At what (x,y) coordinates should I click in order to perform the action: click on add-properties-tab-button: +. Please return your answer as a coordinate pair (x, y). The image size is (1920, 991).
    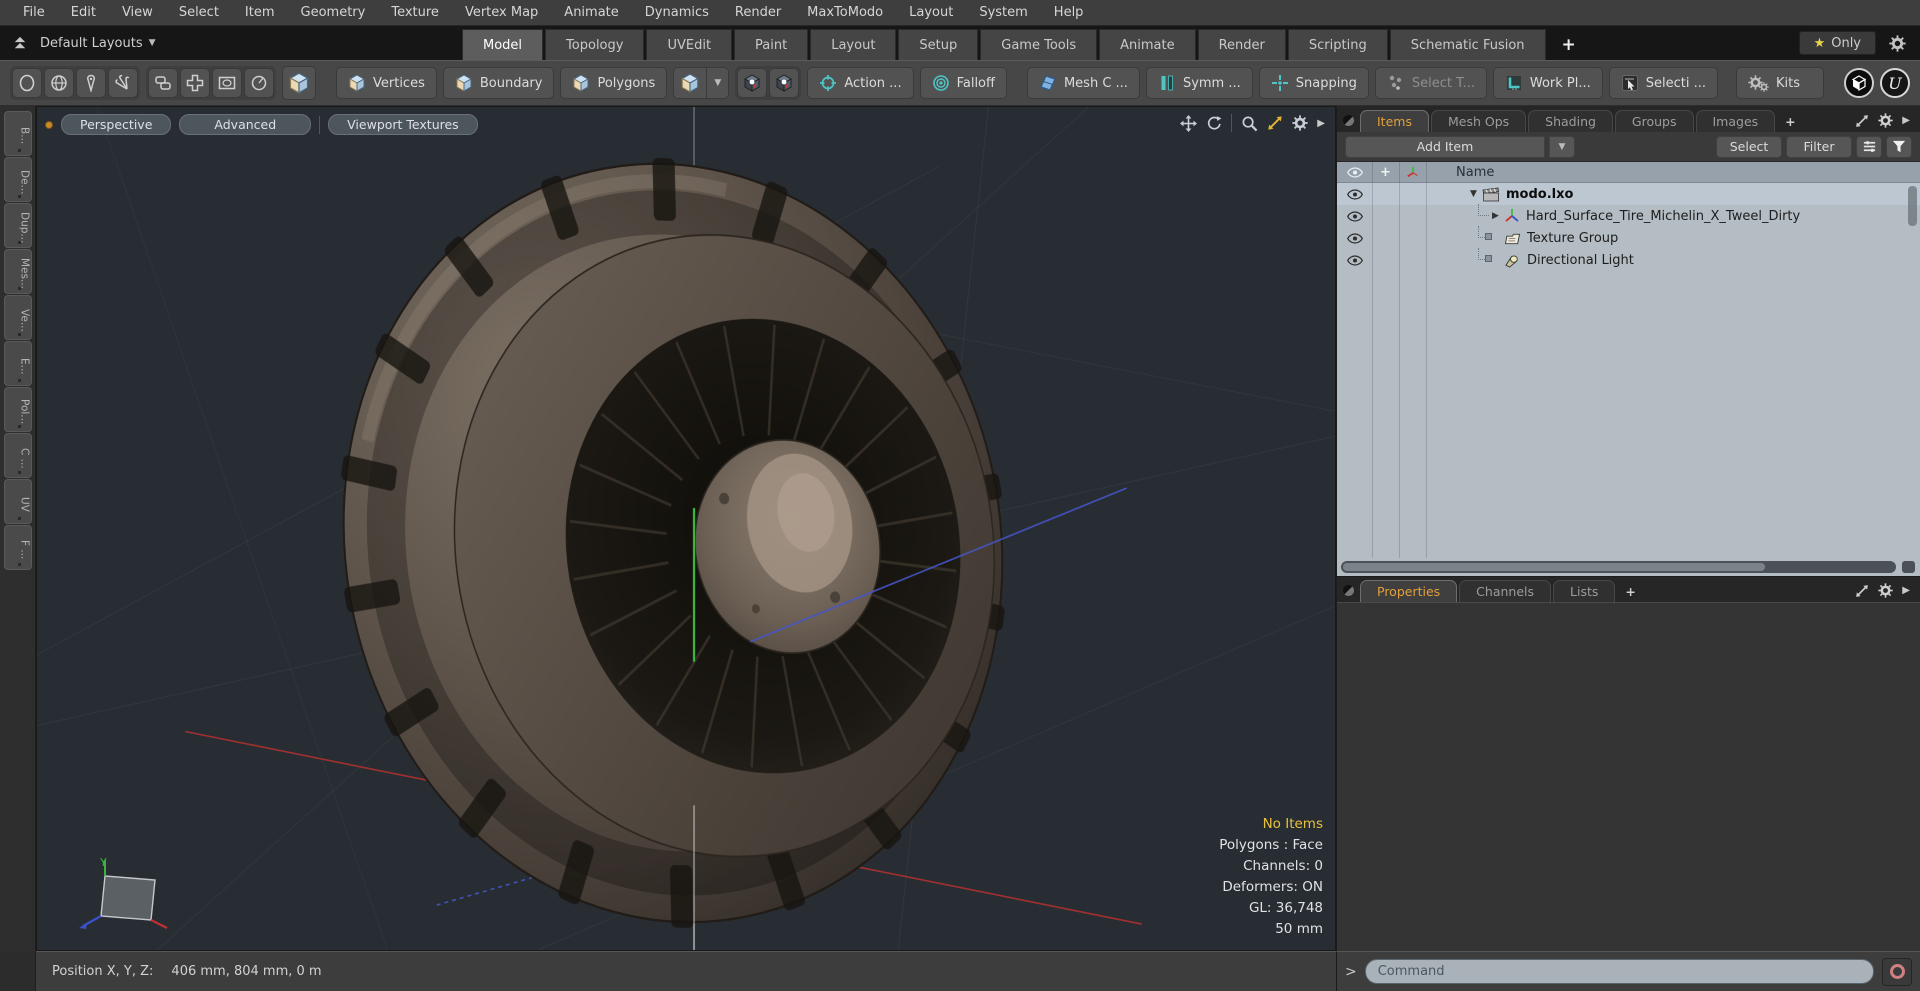
    Looking at the image, I should click on (1630, 591).